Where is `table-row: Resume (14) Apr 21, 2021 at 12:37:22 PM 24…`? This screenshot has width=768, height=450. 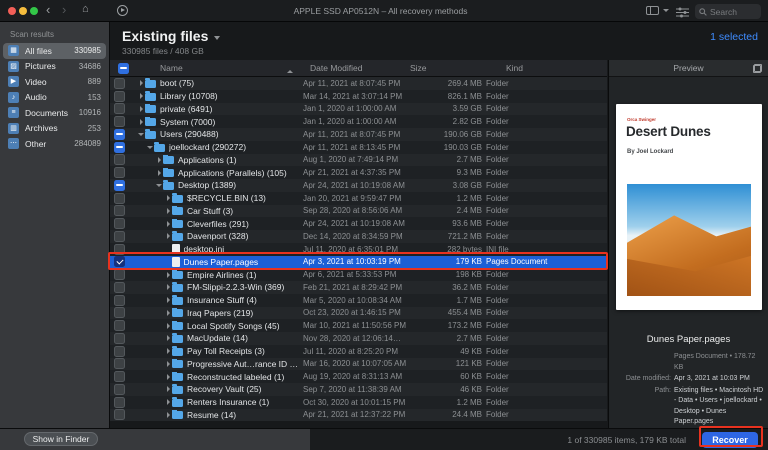
table-row: Resume (14) Apr 21, 2021 at 12:37:22 PM 24… is located at coordinates (358, 415).